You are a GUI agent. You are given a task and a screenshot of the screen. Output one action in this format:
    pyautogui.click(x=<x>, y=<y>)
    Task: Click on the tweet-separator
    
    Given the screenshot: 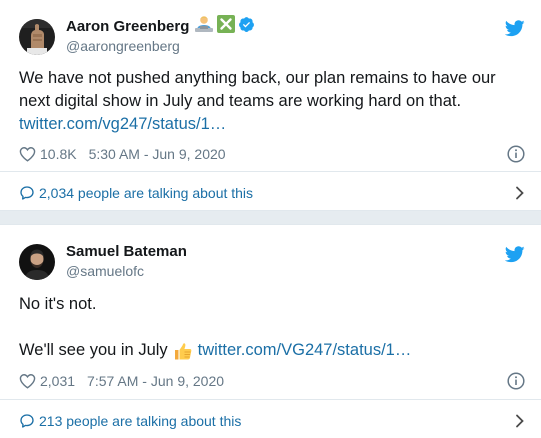 What is the action you would take?
    pyautogui.click(x=270, y=217)
    